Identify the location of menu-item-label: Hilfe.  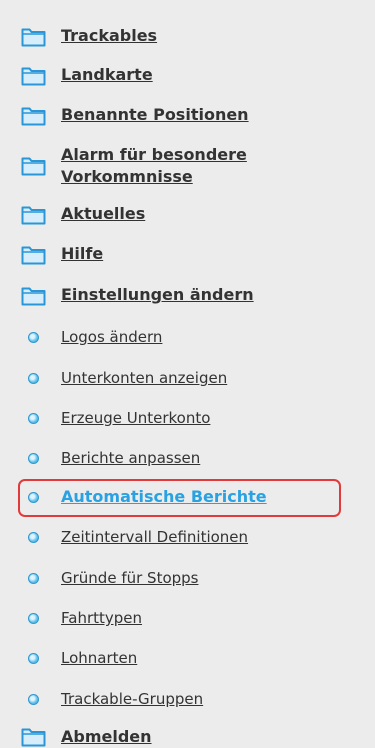
(82, 253).